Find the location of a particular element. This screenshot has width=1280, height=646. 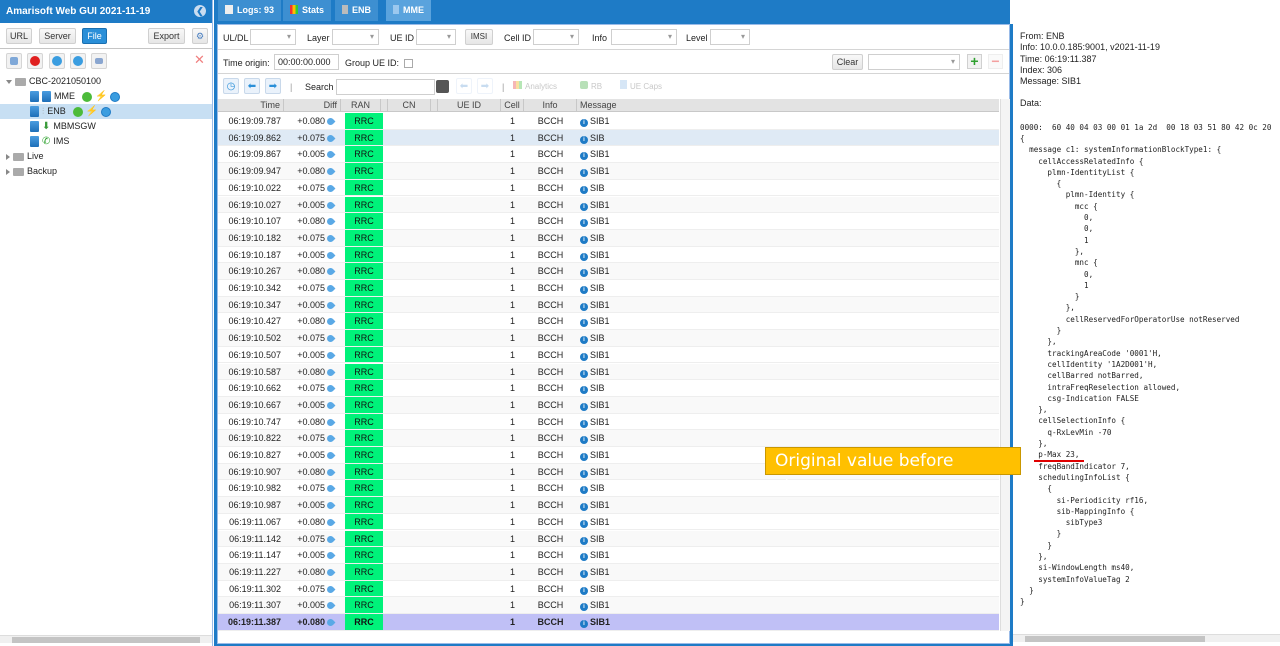

table-row: 06:19:10.822 +0.075 RRC 1 BCCH i SIB is located at coordinates (608, 438).